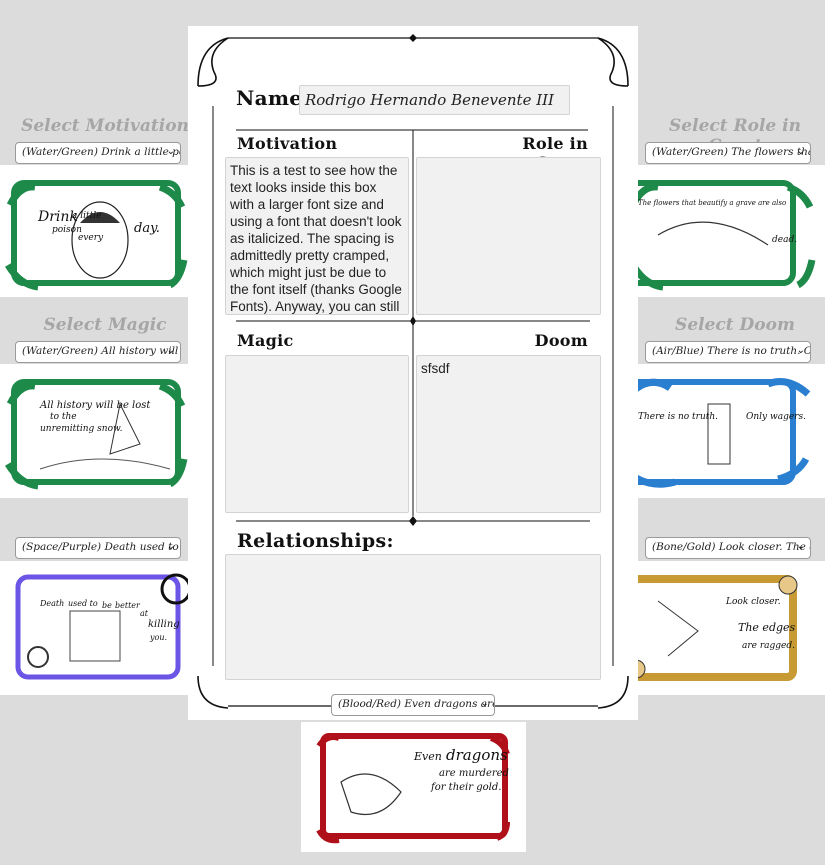 This screenshot has height=865, width=825. I want to click on motivation-label: Motivation, so click(287, 143).